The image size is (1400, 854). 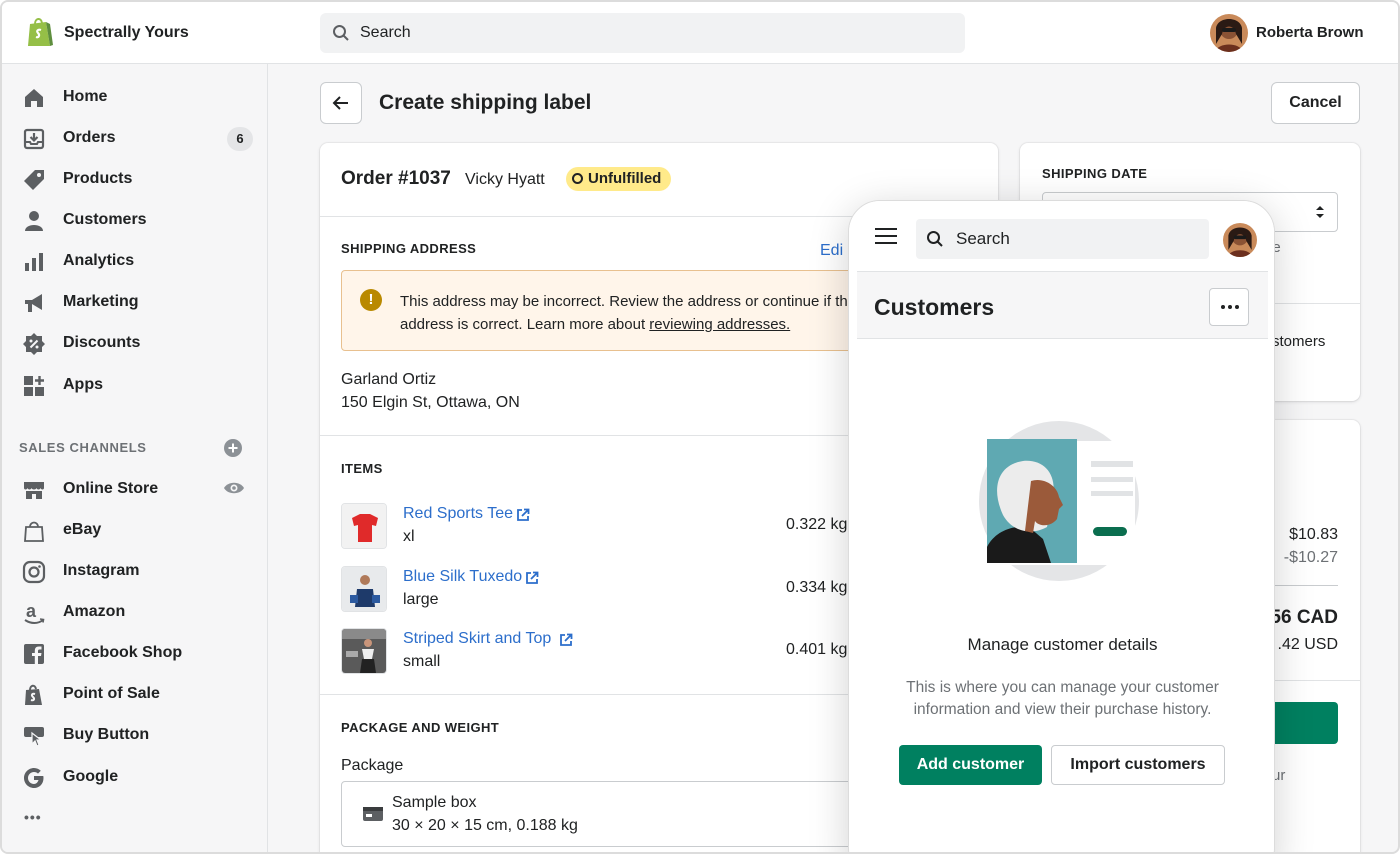 I want to click on sidebar-item-facebook-shop: Facebook Shop, so click(x=142, y=654).